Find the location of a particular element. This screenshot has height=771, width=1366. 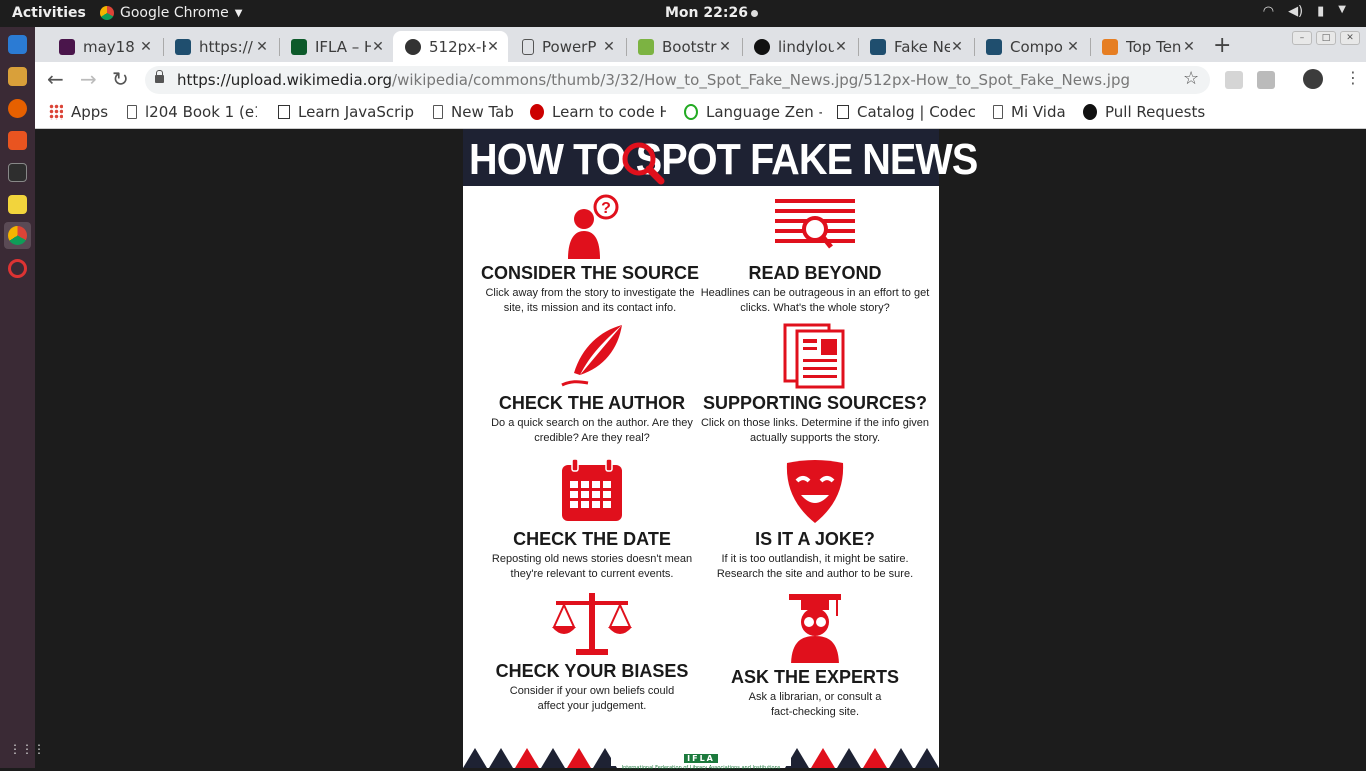

tip-heading: CHECK THE DATE is located at coordinates (592, 539).